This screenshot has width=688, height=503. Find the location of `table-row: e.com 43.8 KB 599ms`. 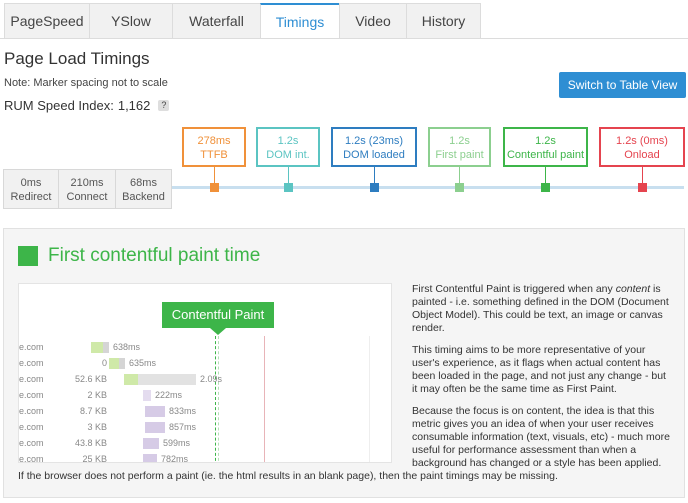

table-row: e.com 43.8 KB 599ms is located at coordinates (205, 444).